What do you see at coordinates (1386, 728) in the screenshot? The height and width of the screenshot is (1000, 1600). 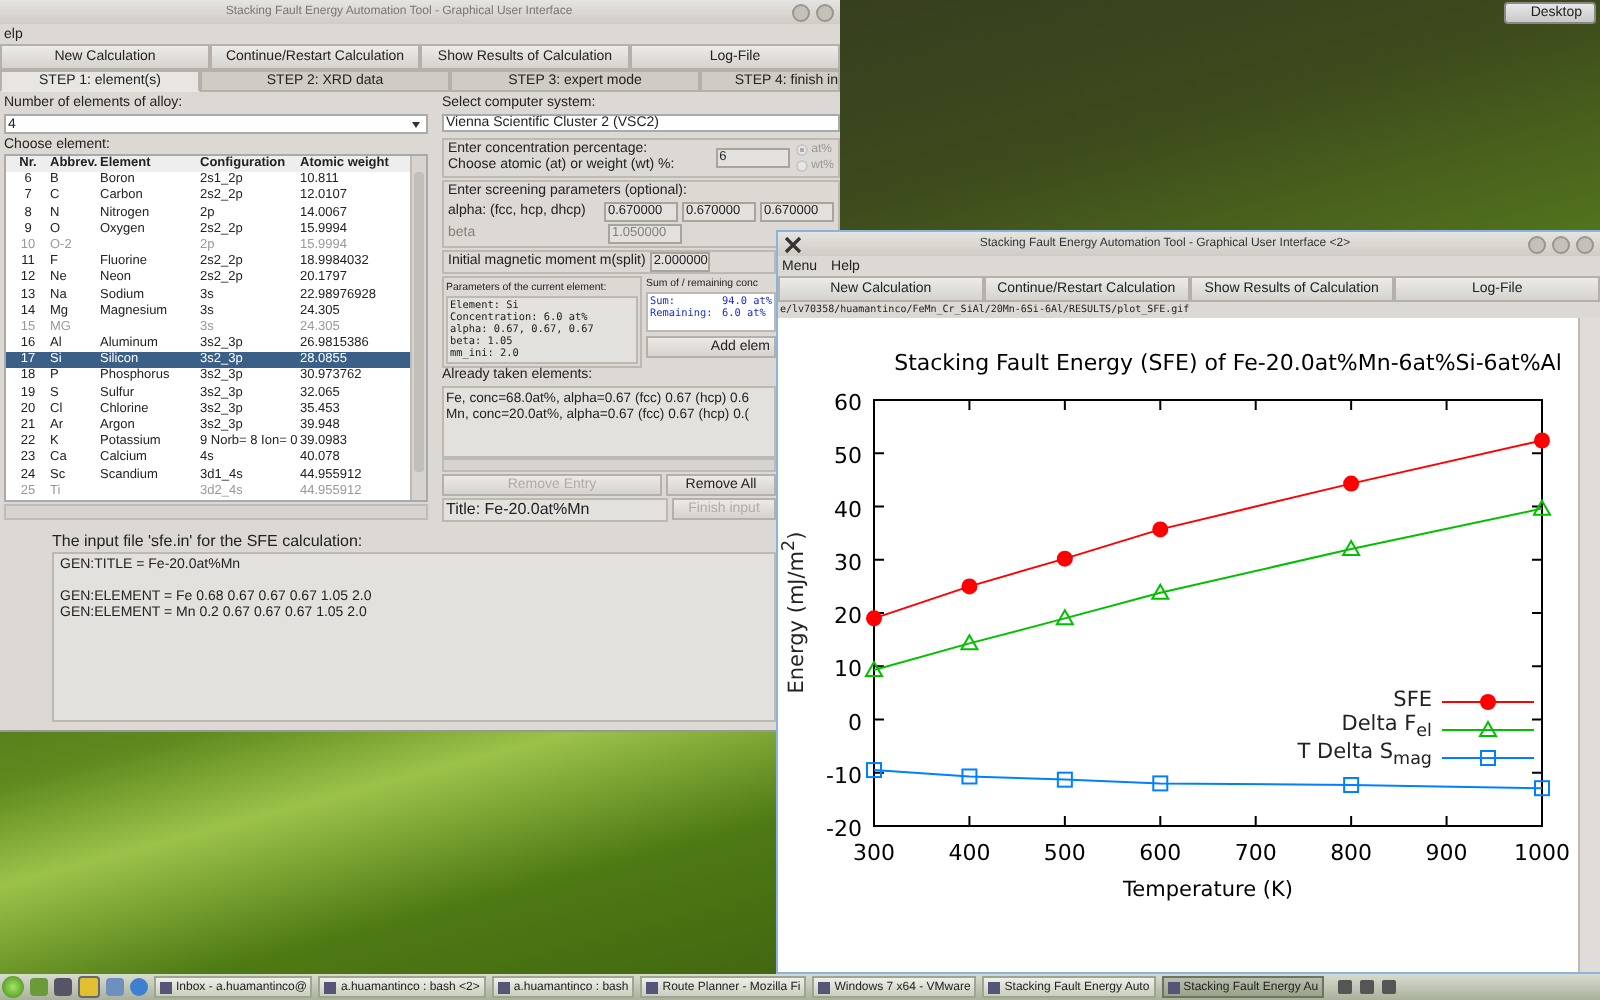 I see `legend-label: Delta F$_{el}$` at bounding box center [1386, 728].